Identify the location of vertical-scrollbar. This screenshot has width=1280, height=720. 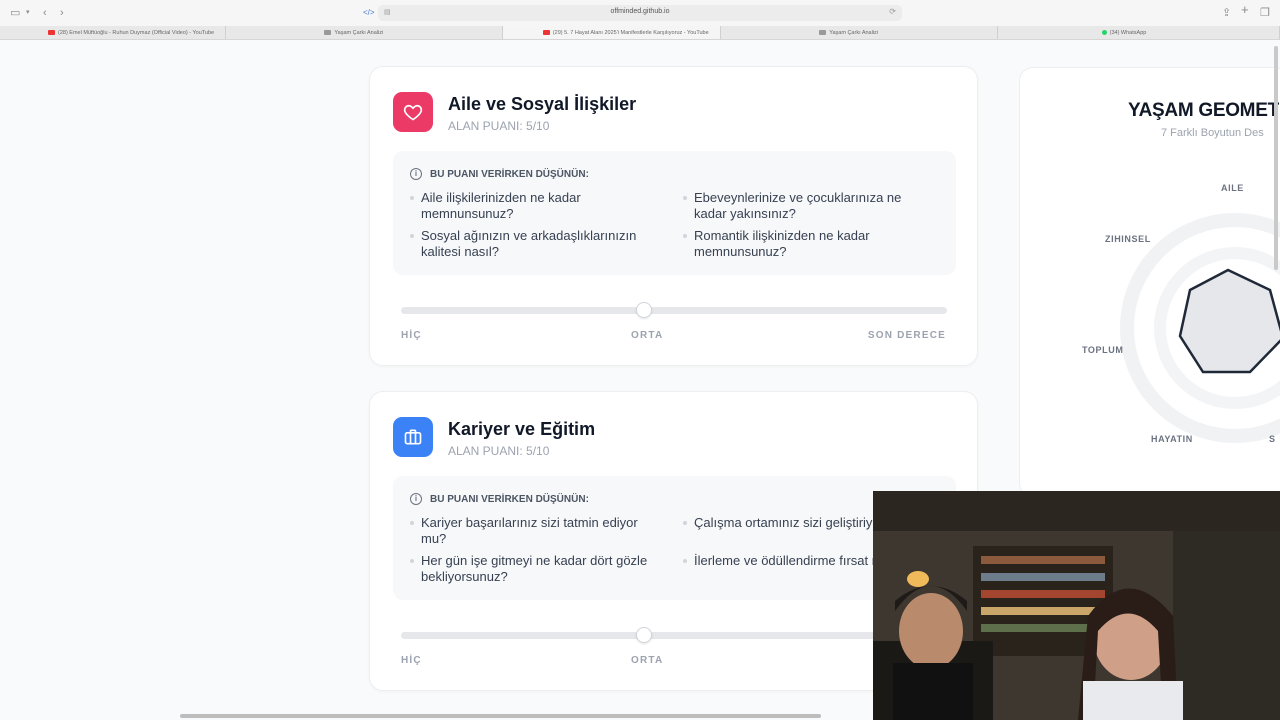
(1276, 158).